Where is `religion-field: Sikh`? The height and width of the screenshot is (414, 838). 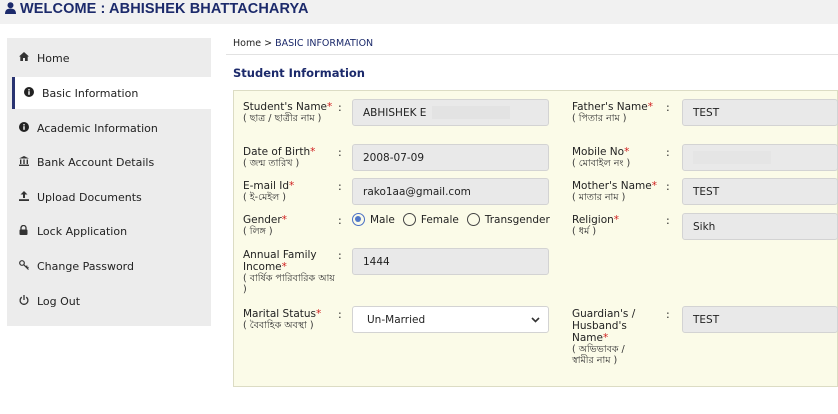
religion-field: Sikh is located at coordinates (760, 226).